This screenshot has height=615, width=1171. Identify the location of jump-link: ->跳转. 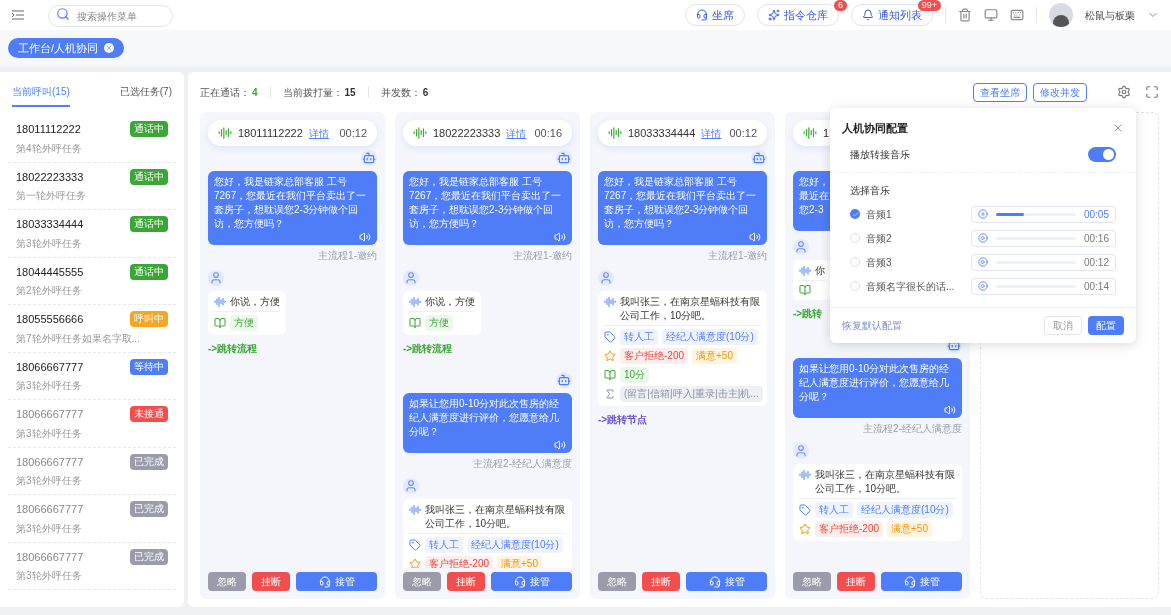
(808, 313).